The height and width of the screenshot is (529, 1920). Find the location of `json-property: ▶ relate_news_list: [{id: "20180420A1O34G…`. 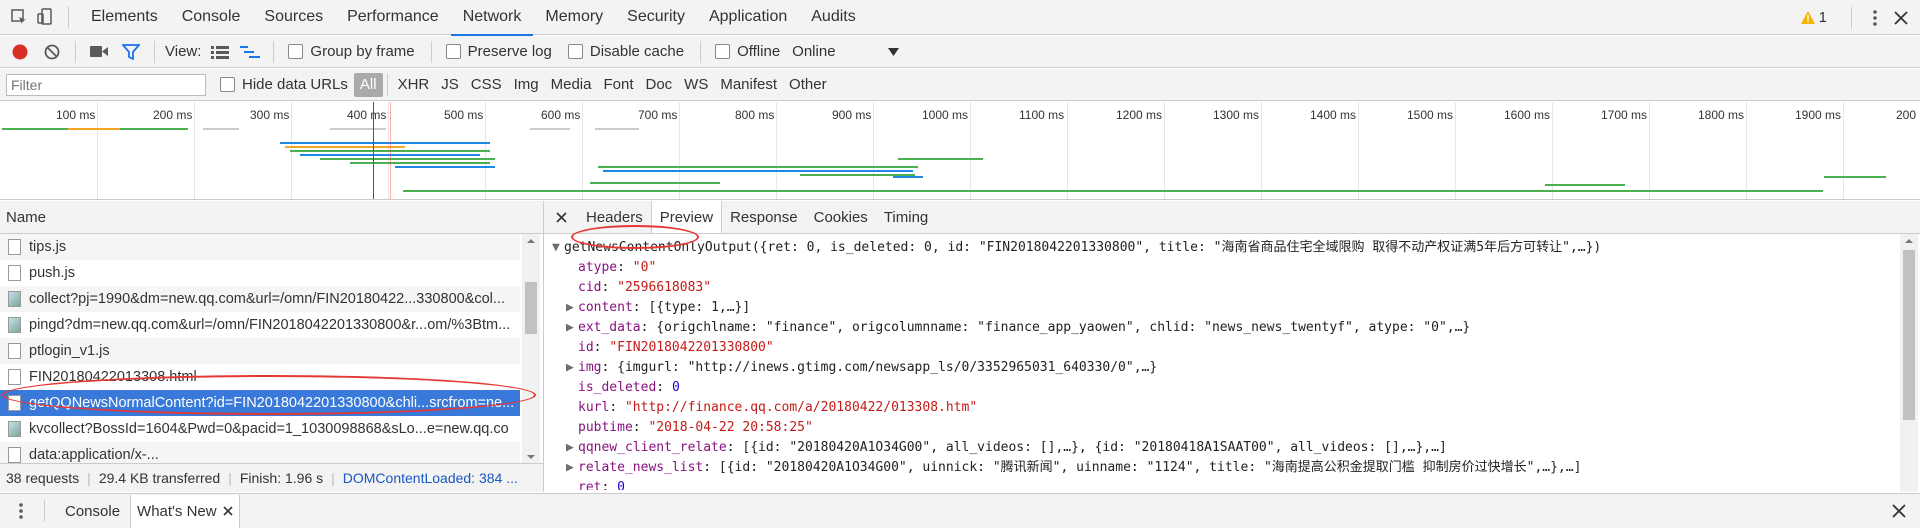

json-property: ▶ relate_news_list: [{id: "20180420A1O34G… is located at coordinates (1236, 468).